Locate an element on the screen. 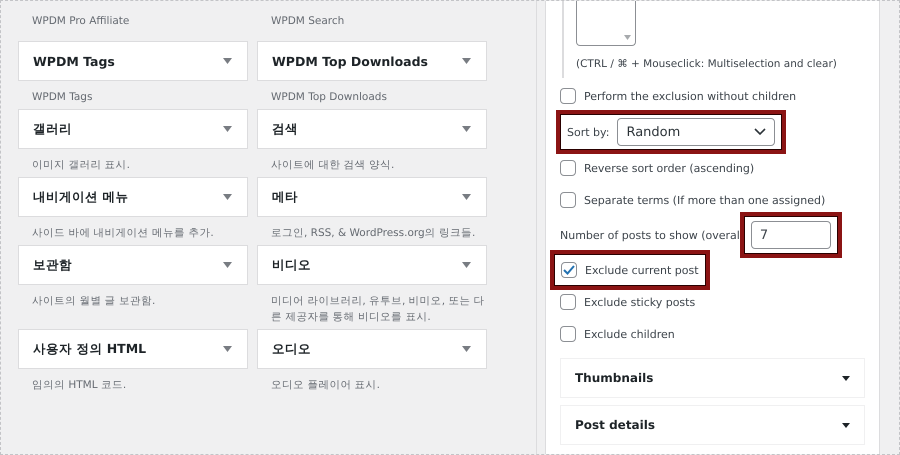  widget-description: 로그인, RSS, & WordPress.org의 링크들. is located at coordinates (373, 233).